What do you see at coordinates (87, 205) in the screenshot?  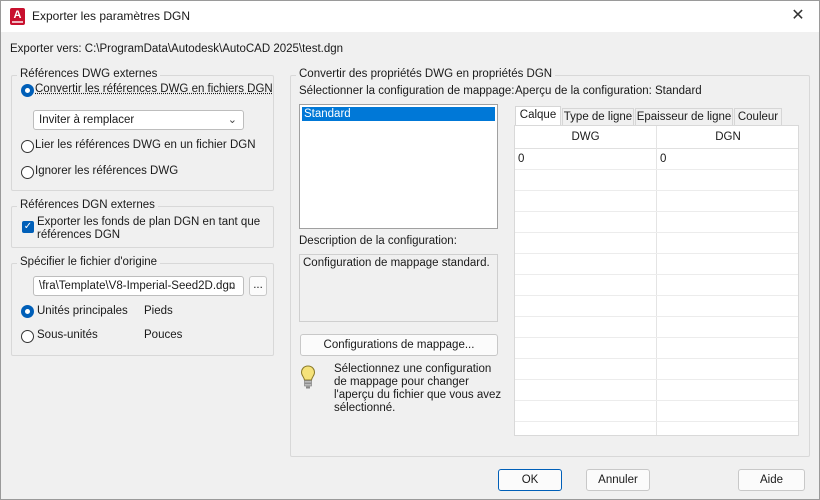 I see `dgn-refs-legend: Références DGN externes` at bounding box center [87, 205].